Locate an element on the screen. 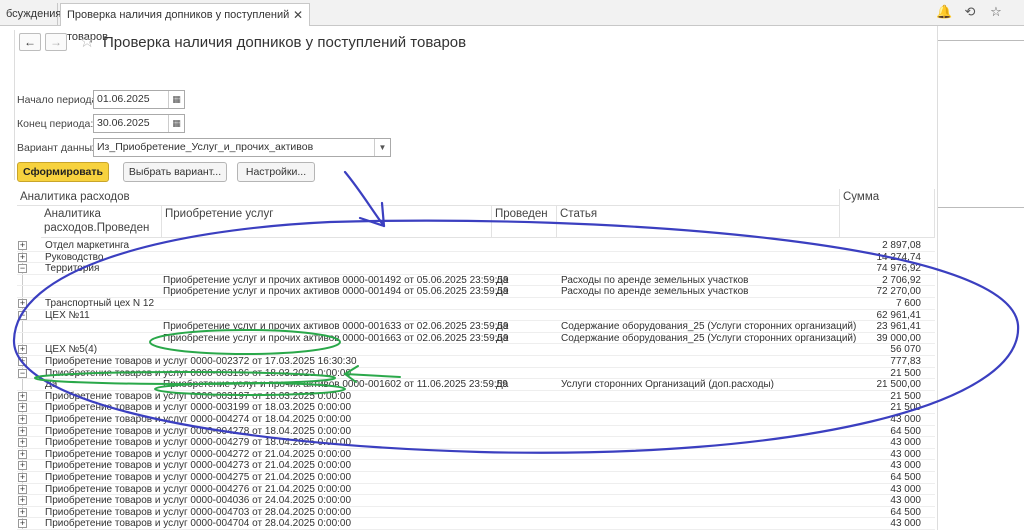 The height and width of the screenshot is (530, 1024). period-end-input: 30.06.2025 ▦ is located at coordinates (139, 123).